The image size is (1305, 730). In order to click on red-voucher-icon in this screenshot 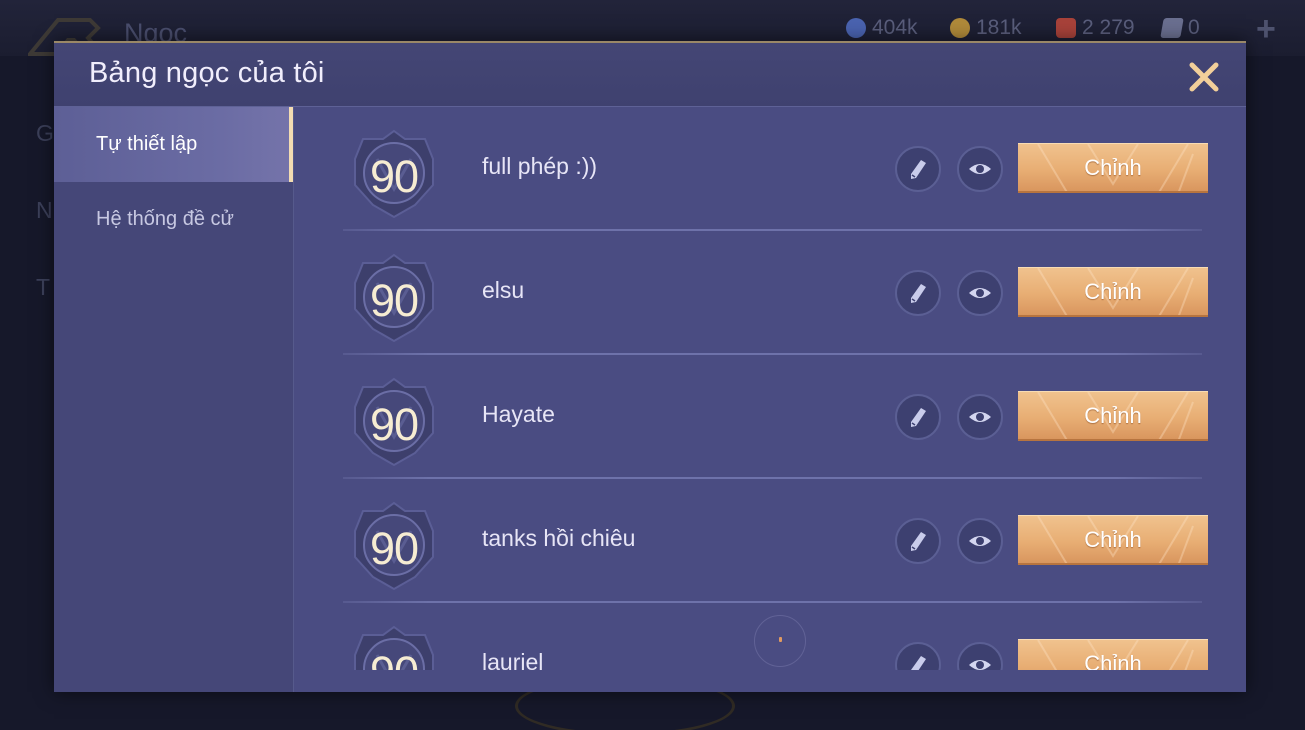, I will do `click(1066, 28)`.